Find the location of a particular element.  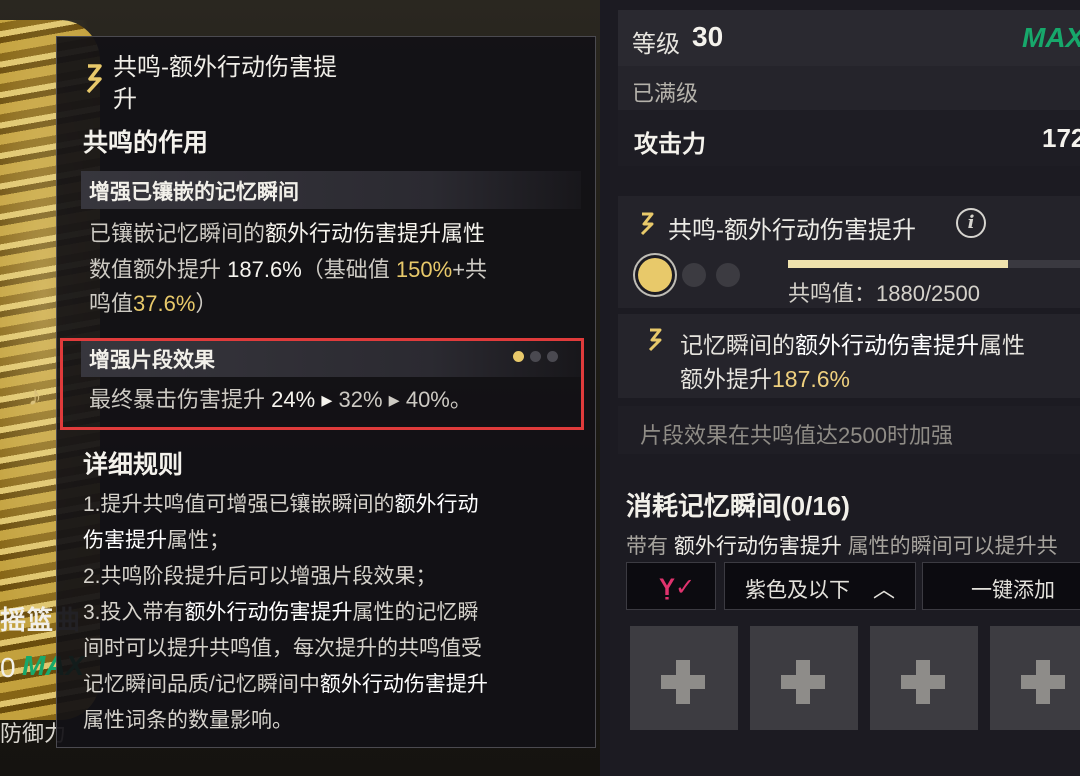

enhance-text: 已镶嵌记忆瞬间的 is located at coordinates (177, 233).